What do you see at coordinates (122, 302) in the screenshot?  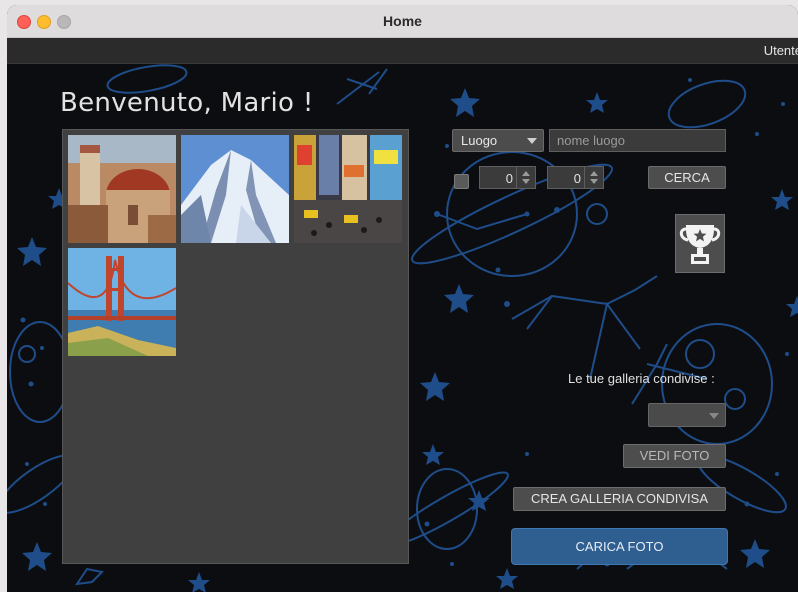 I see `golden-gate-bridge-photo` at bounding box center [122, 302].